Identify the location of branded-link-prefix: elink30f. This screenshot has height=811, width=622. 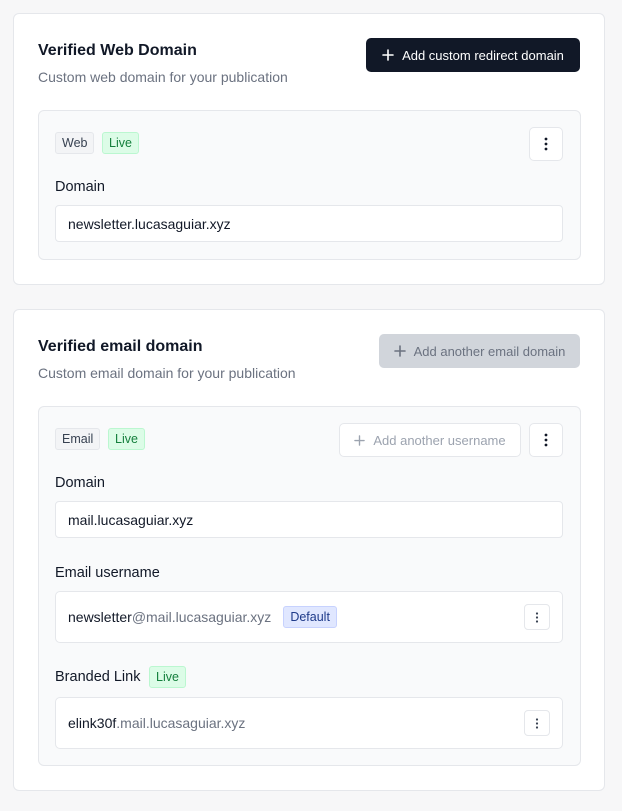
(92, 723).